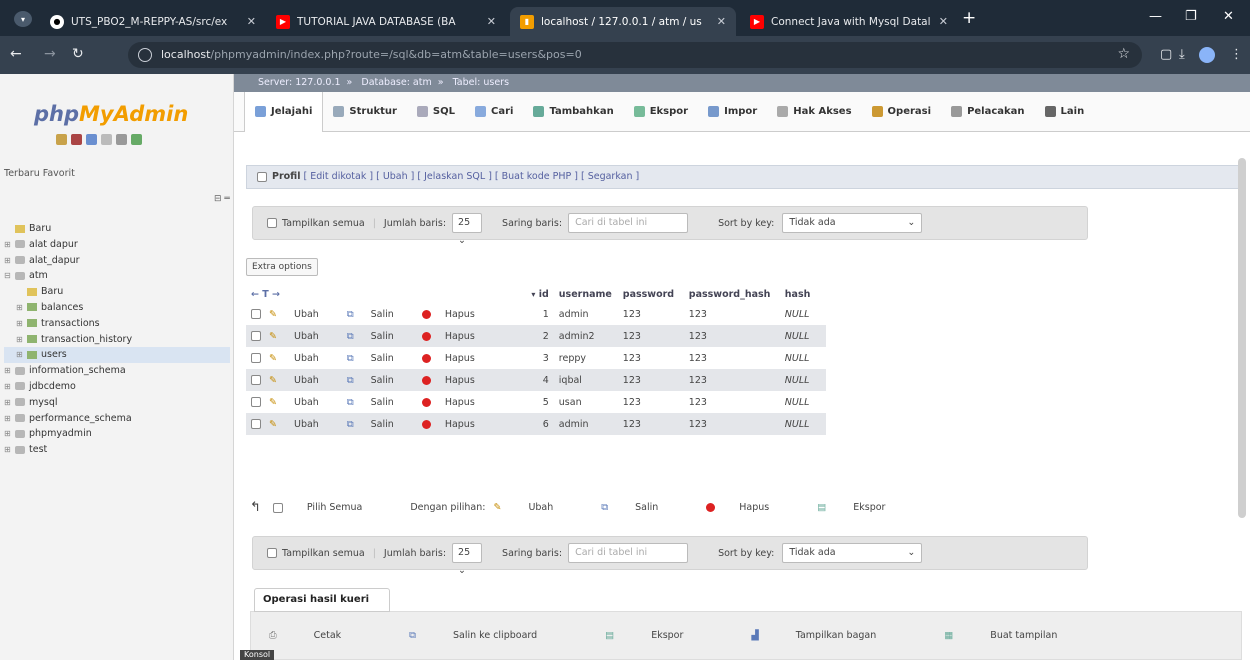 Image resolution: width=1250 pixels, height=660 pixels. I want to click on cell-id: 1, so click(530, 314).